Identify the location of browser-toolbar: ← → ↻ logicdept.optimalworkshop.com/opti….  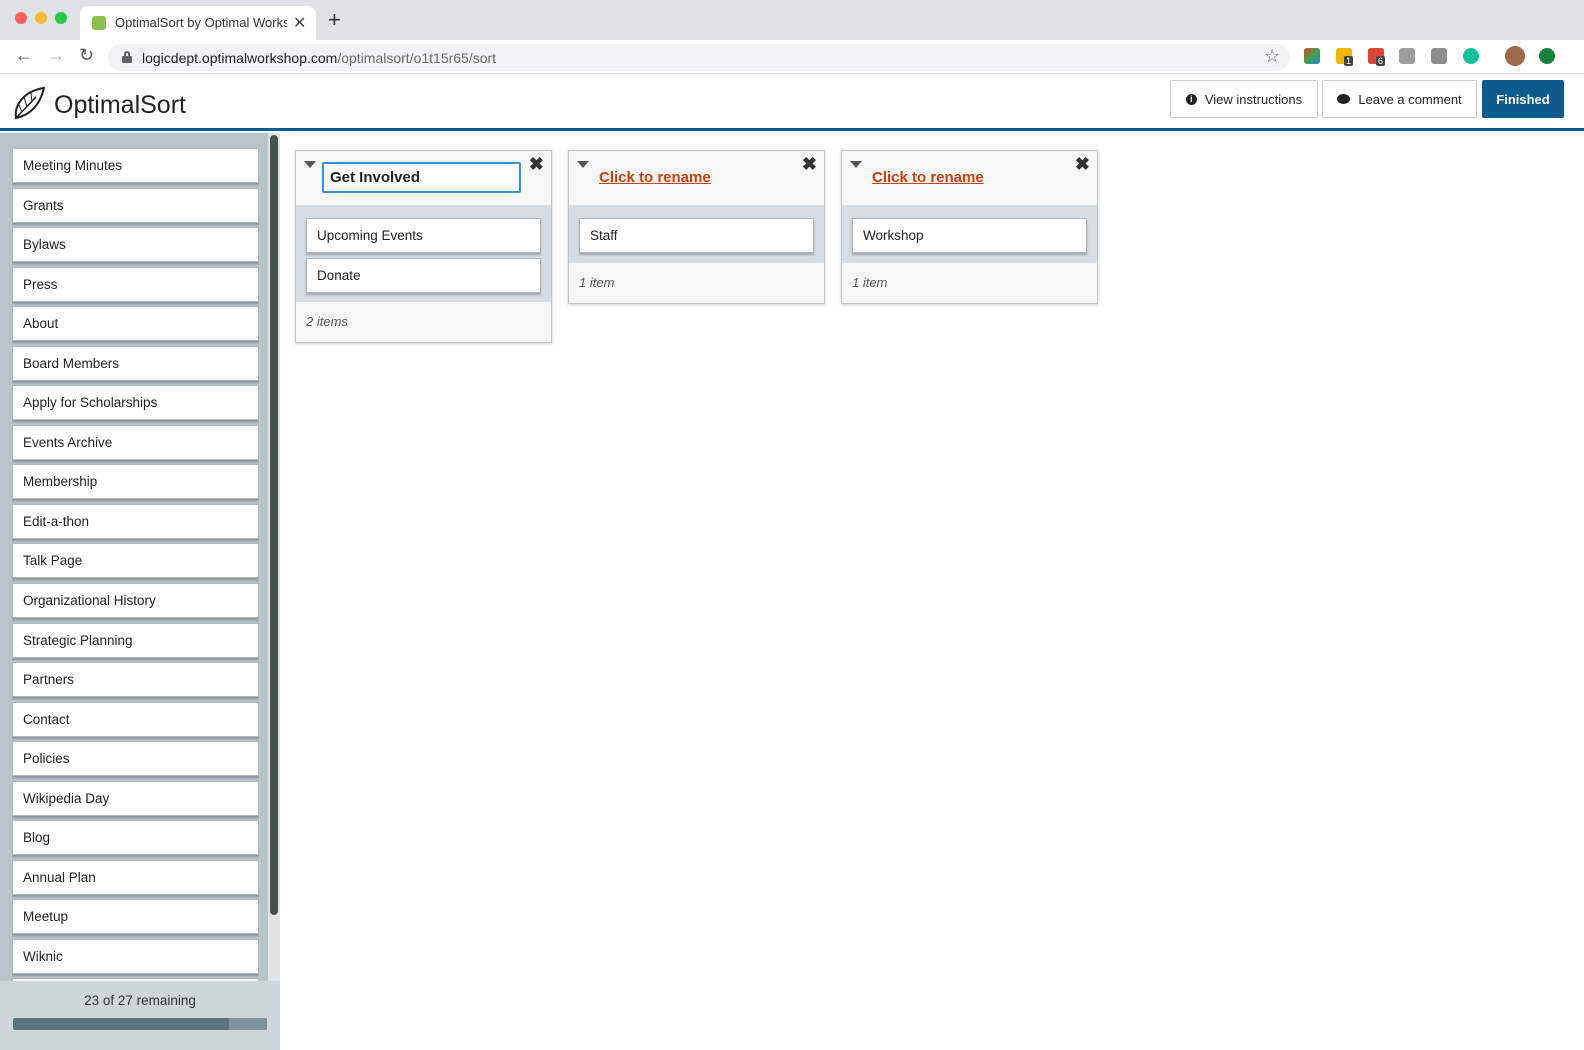
(792, 57).